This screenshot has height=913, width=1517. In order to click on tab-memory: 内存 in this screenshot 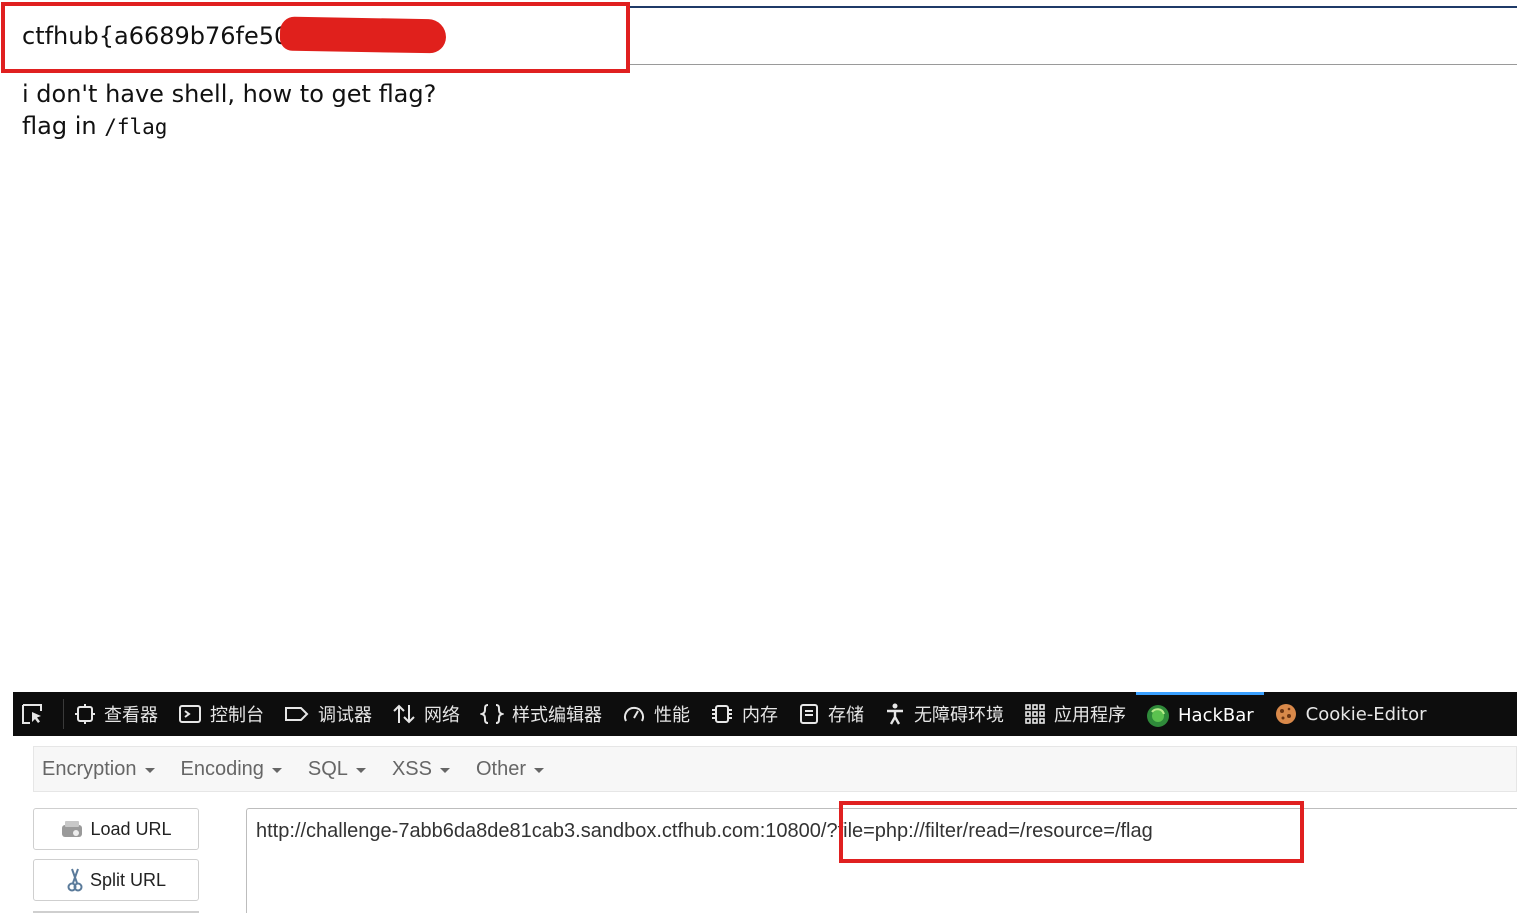, I will do `click(744, 714)`.